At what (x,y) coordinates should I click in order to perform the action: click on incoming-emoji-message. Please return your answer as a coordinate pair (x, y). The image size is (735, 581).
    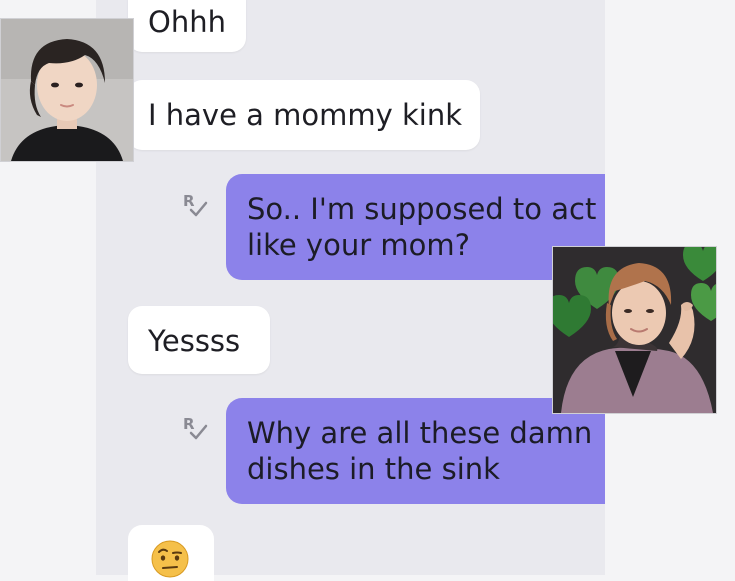
    Looking at the image, I should click on (171, 553).